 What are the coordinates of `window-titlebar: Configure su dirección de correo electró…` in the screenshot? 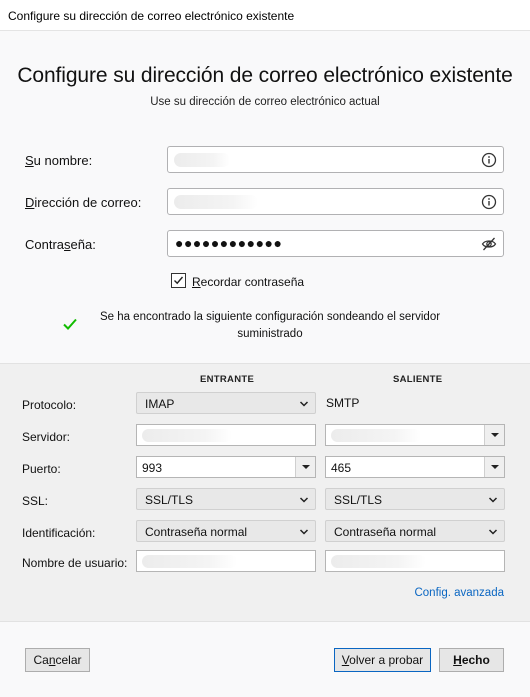 It's located at (265, 15).